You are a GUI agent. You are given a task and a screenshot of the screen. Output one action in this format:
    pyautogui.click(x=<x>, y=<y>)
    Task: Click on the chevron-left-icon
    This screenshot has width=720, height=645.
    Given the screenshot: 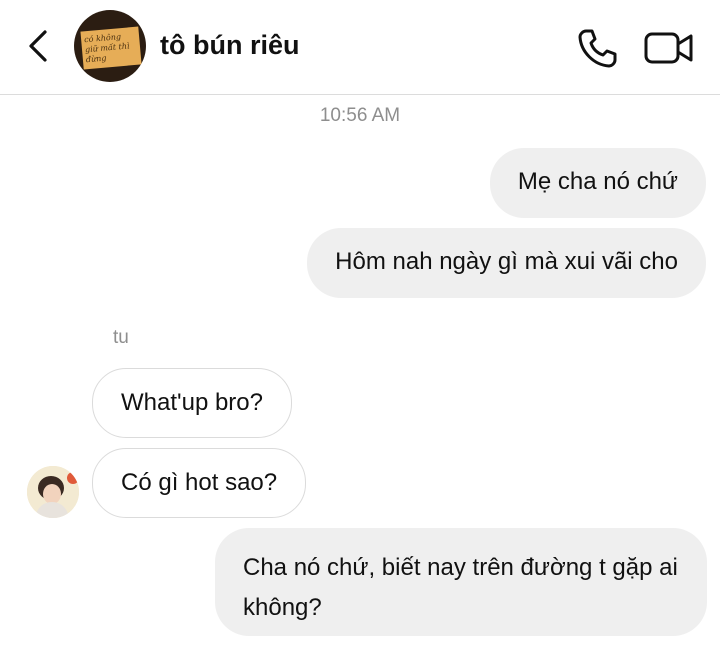 What is the action you would take?
    pyautogui.click(x=38, y=46)
    